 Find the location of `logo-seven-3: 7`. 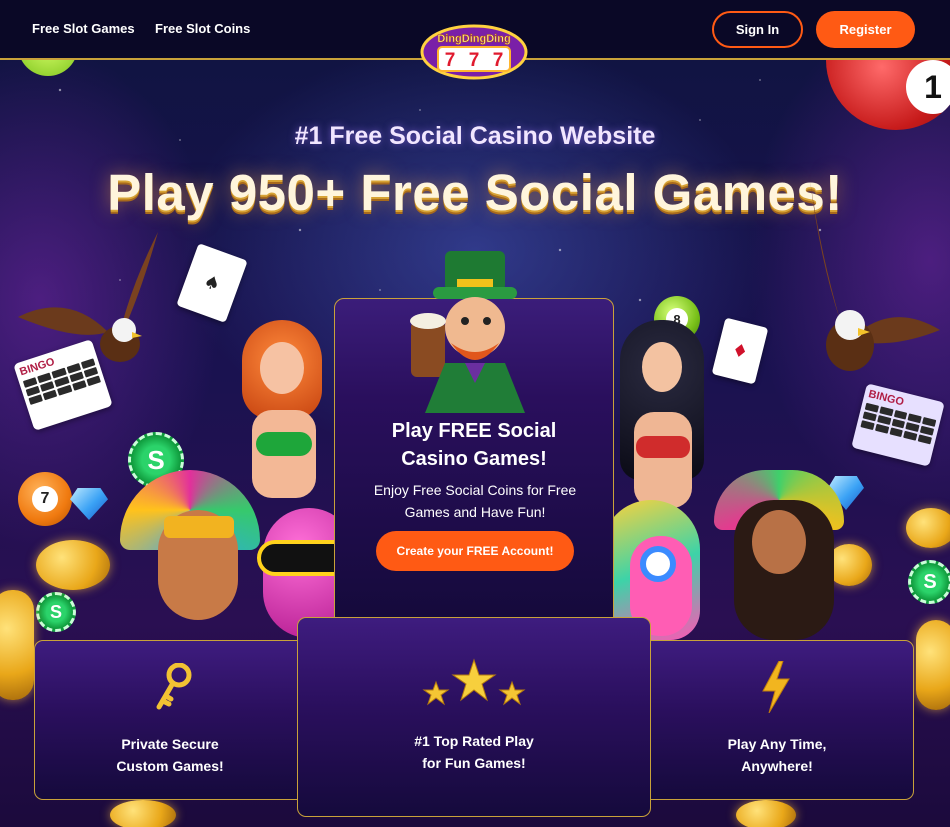

logo-seven-3: 7 is located at coordinates (498, 60).